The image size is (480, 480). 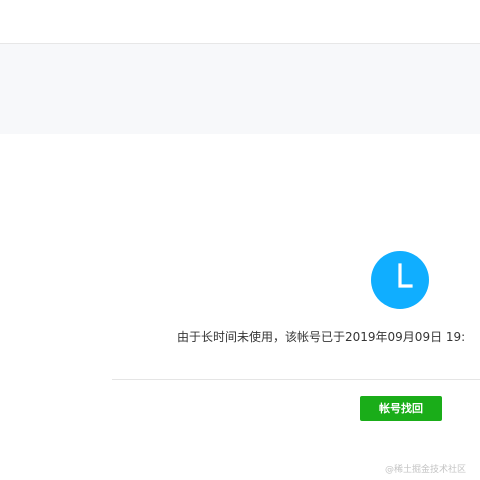 I want to click on clock-icon, so click(x=400, y=280).